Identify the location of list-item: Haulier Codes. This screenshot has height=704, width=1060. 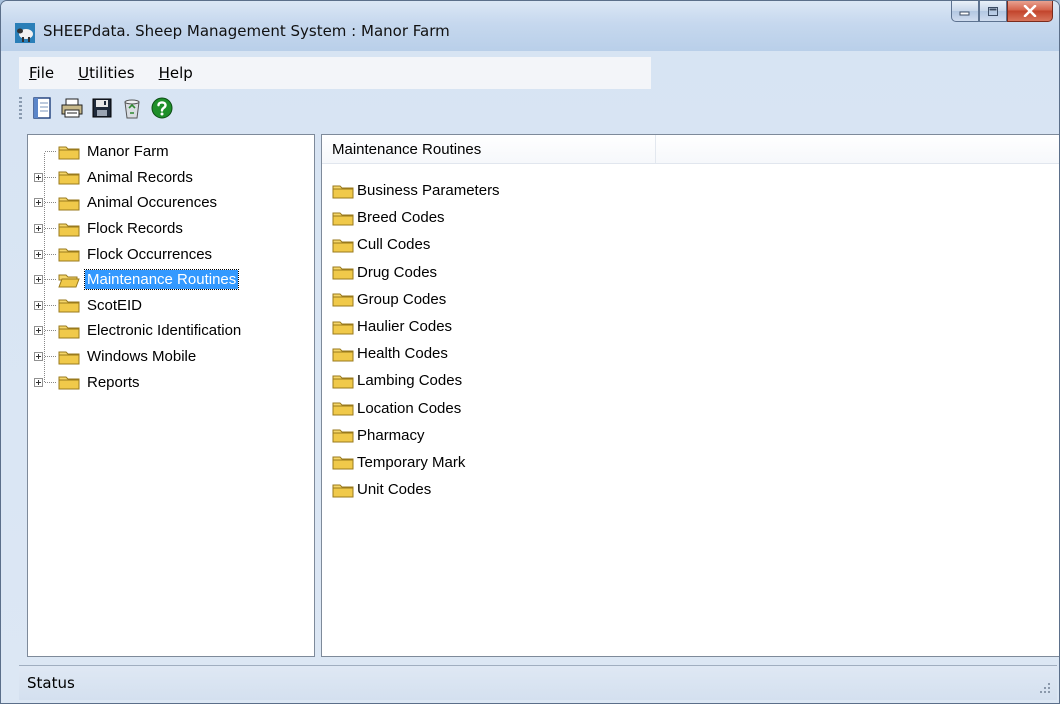
(416, 326).